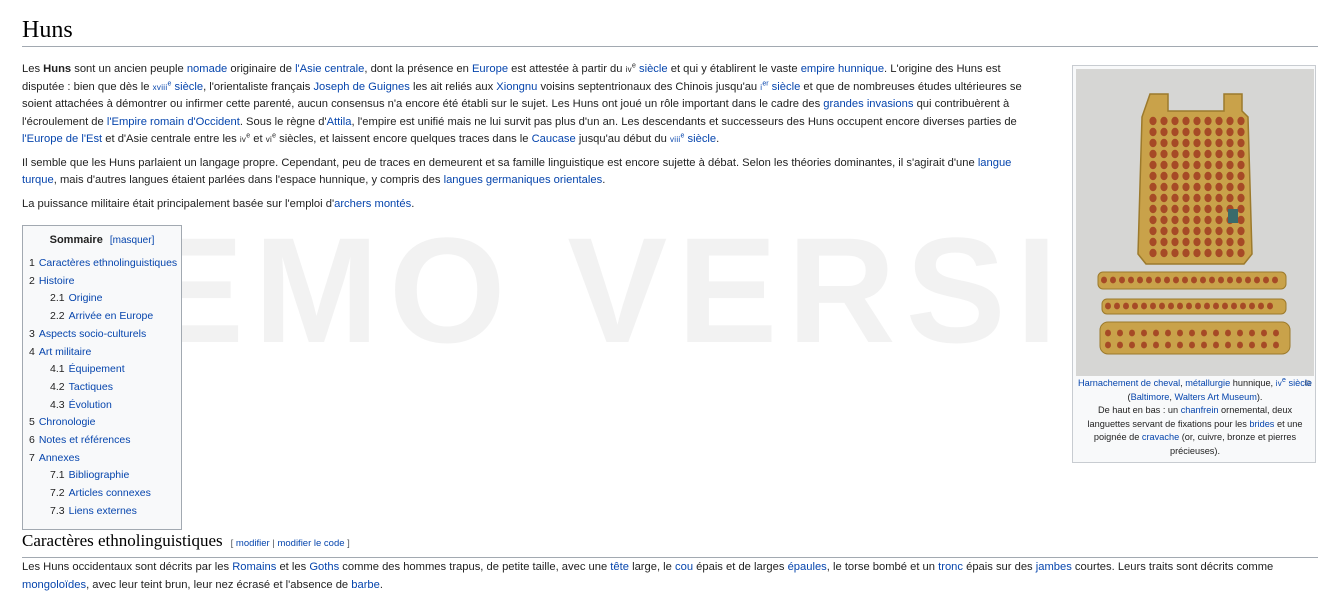 The height and width of the screenshot is (598, 1338). Describe the element at coordinates (32, 422) in the screenshot. I see `toc-item-number: 5` at that location.